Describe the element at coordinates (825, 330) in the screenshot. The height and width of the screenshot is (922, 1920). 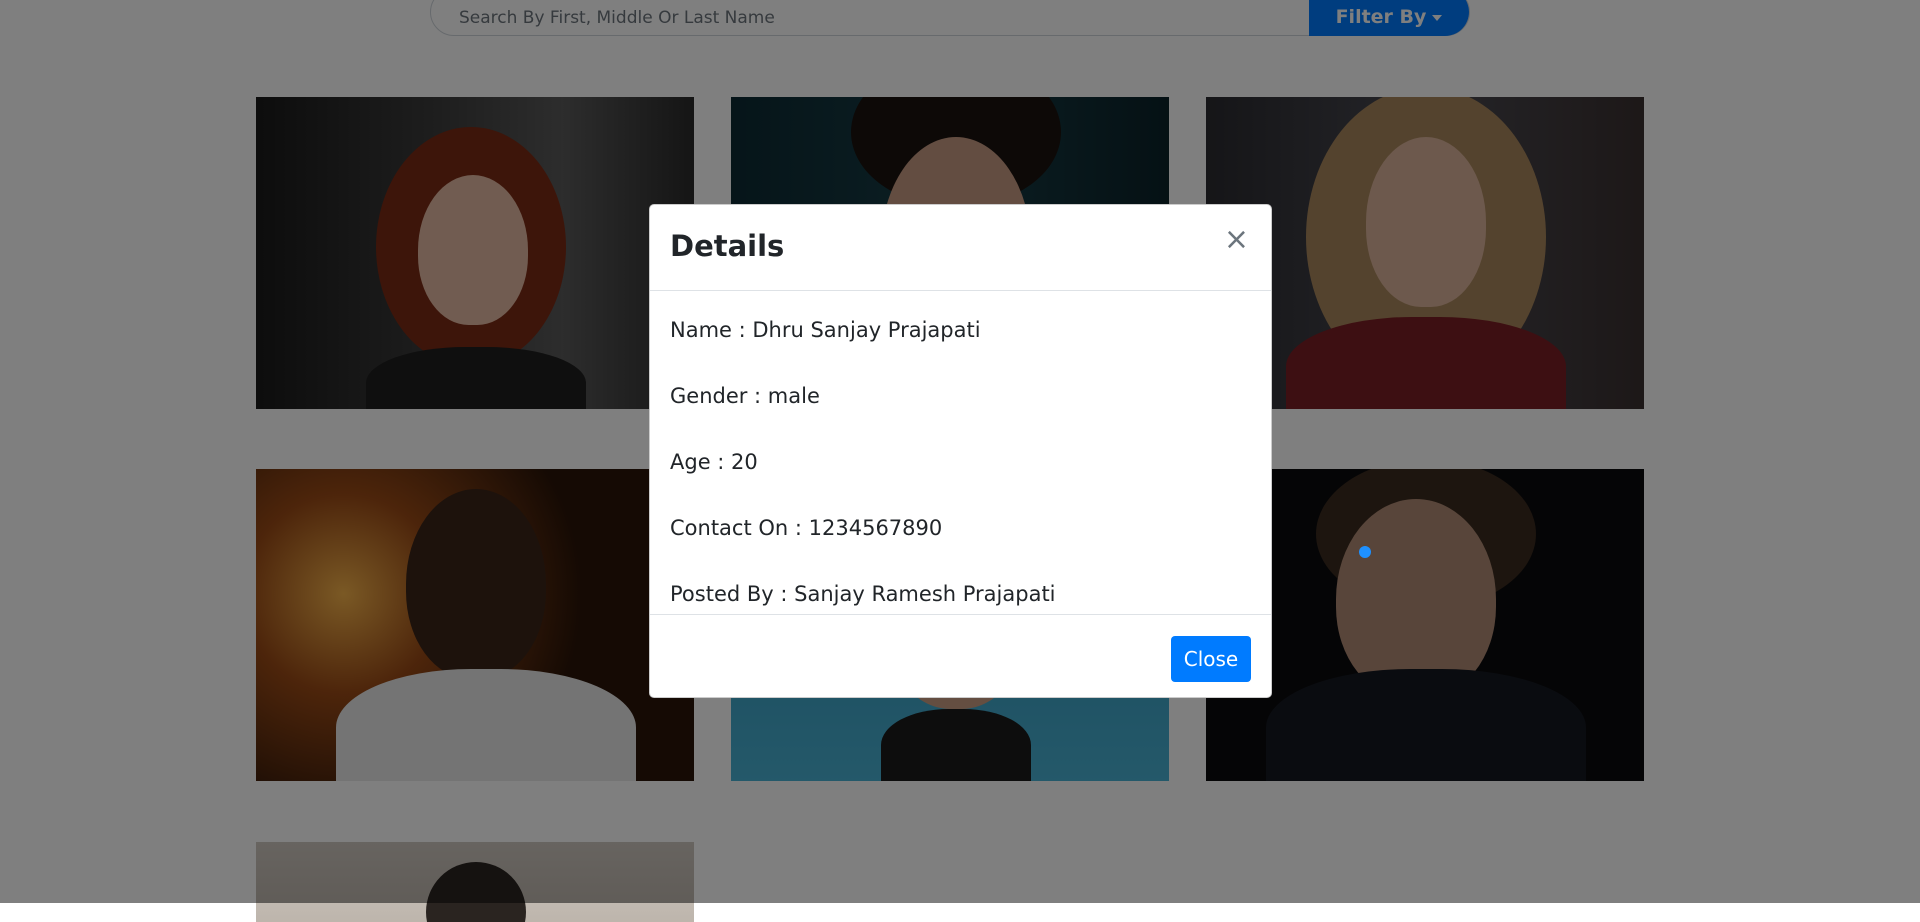
I see `detail-name: Name : Dhru Sanjay Prajapati` at that location.